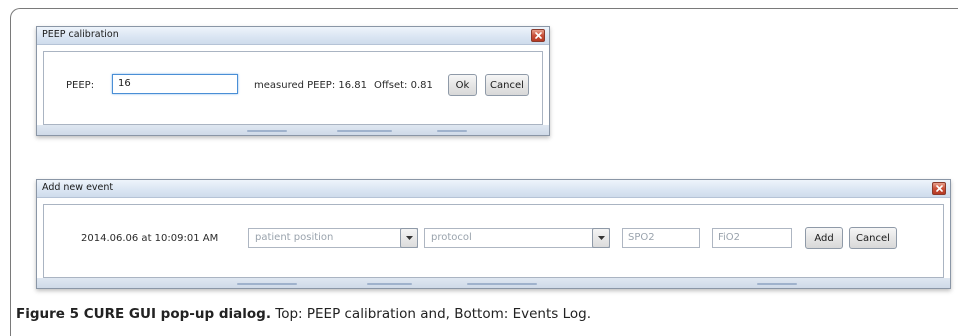 This screenshot has height=336, width=958. Describe the element at coordinates (752, 238) in the screenshot. I see `fio2-input: FiO2` at that location.